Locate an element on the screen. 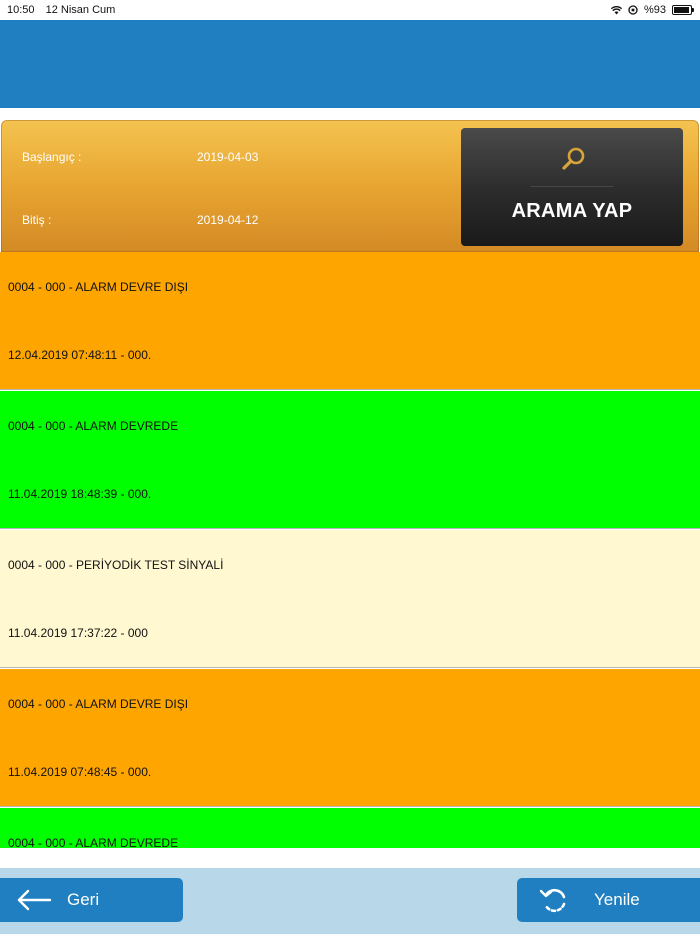  refresh-icon is located at coordinates (552, 900).